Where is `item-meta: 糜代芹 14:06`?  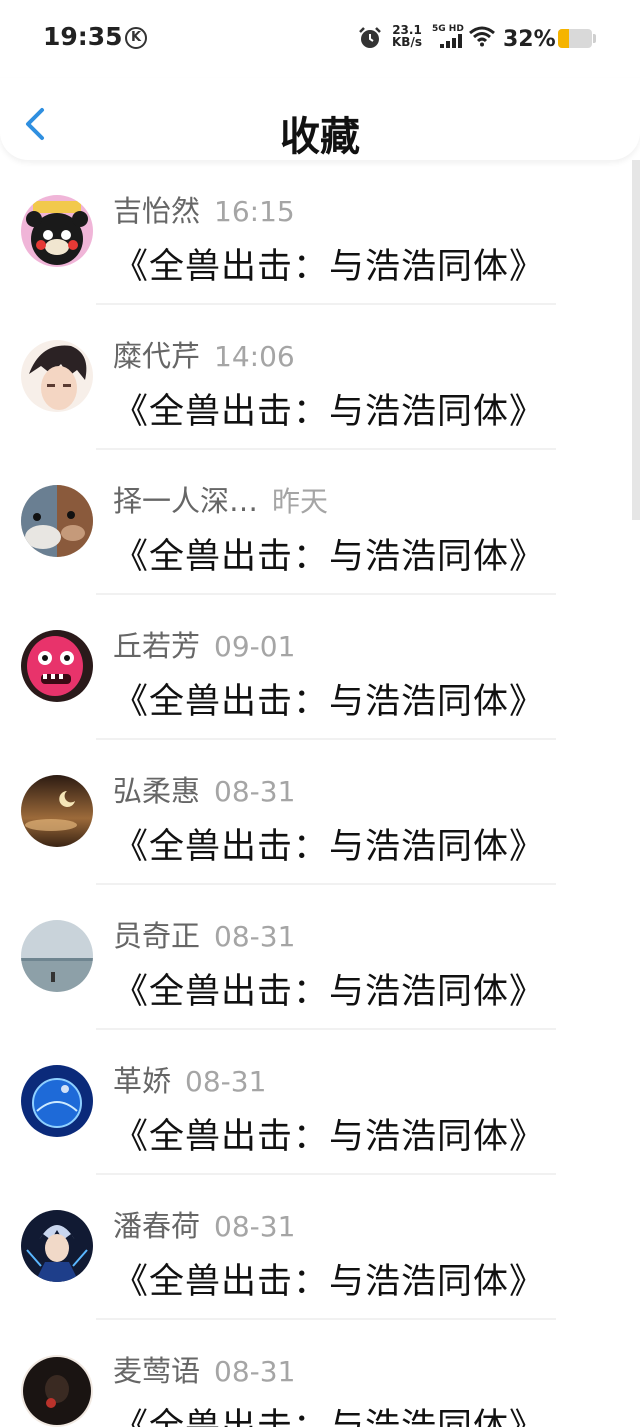 item-meta: 糜代芹 14:06 is located at coordinates (204, 354).